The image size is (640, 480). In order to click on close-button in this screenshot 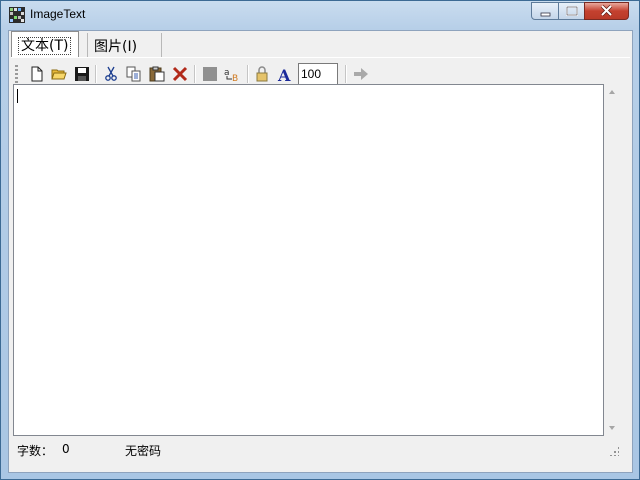, I will do `click(606, 11)`.